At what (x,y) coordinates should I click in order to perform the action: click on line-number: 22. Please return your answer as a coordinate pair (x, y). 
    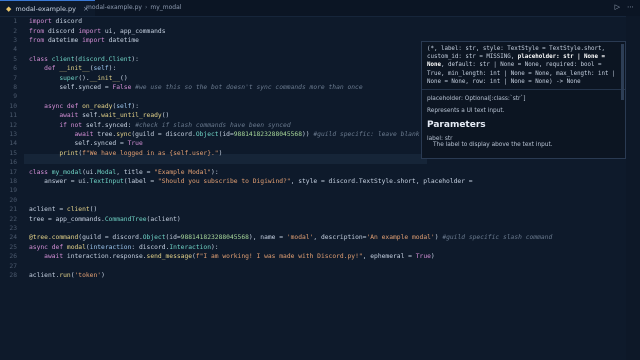
    Looking at the image, I should click on (13, 219).